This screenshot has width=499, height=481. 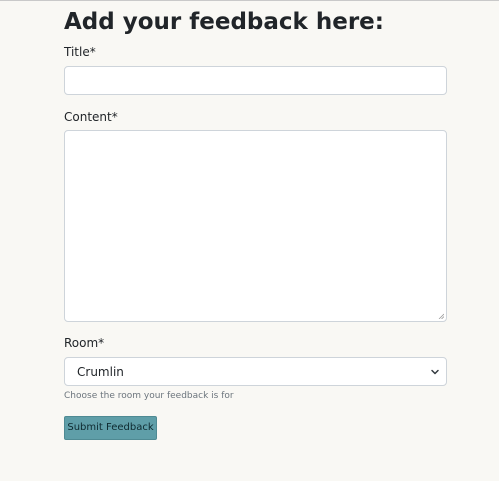 What do you see at coordinates (224, 22) in the screenshot?
I see `page-title: Add your feedback here:` at bounding box center [224, 22].